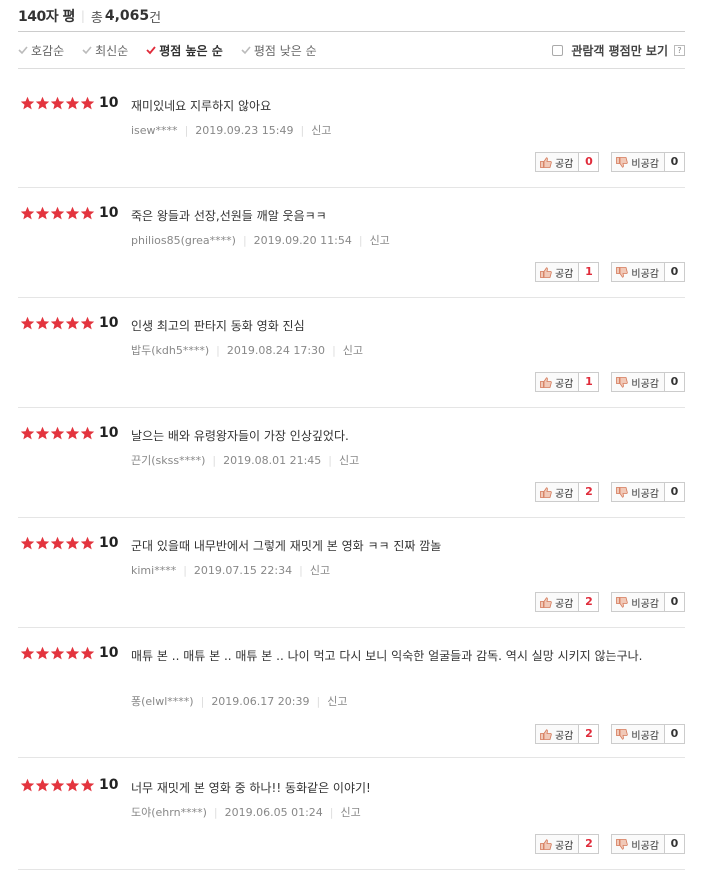 This screenshot has height=878, width=707. I want to click on author-name: 밥두(kdh5****), so click(170, 350).